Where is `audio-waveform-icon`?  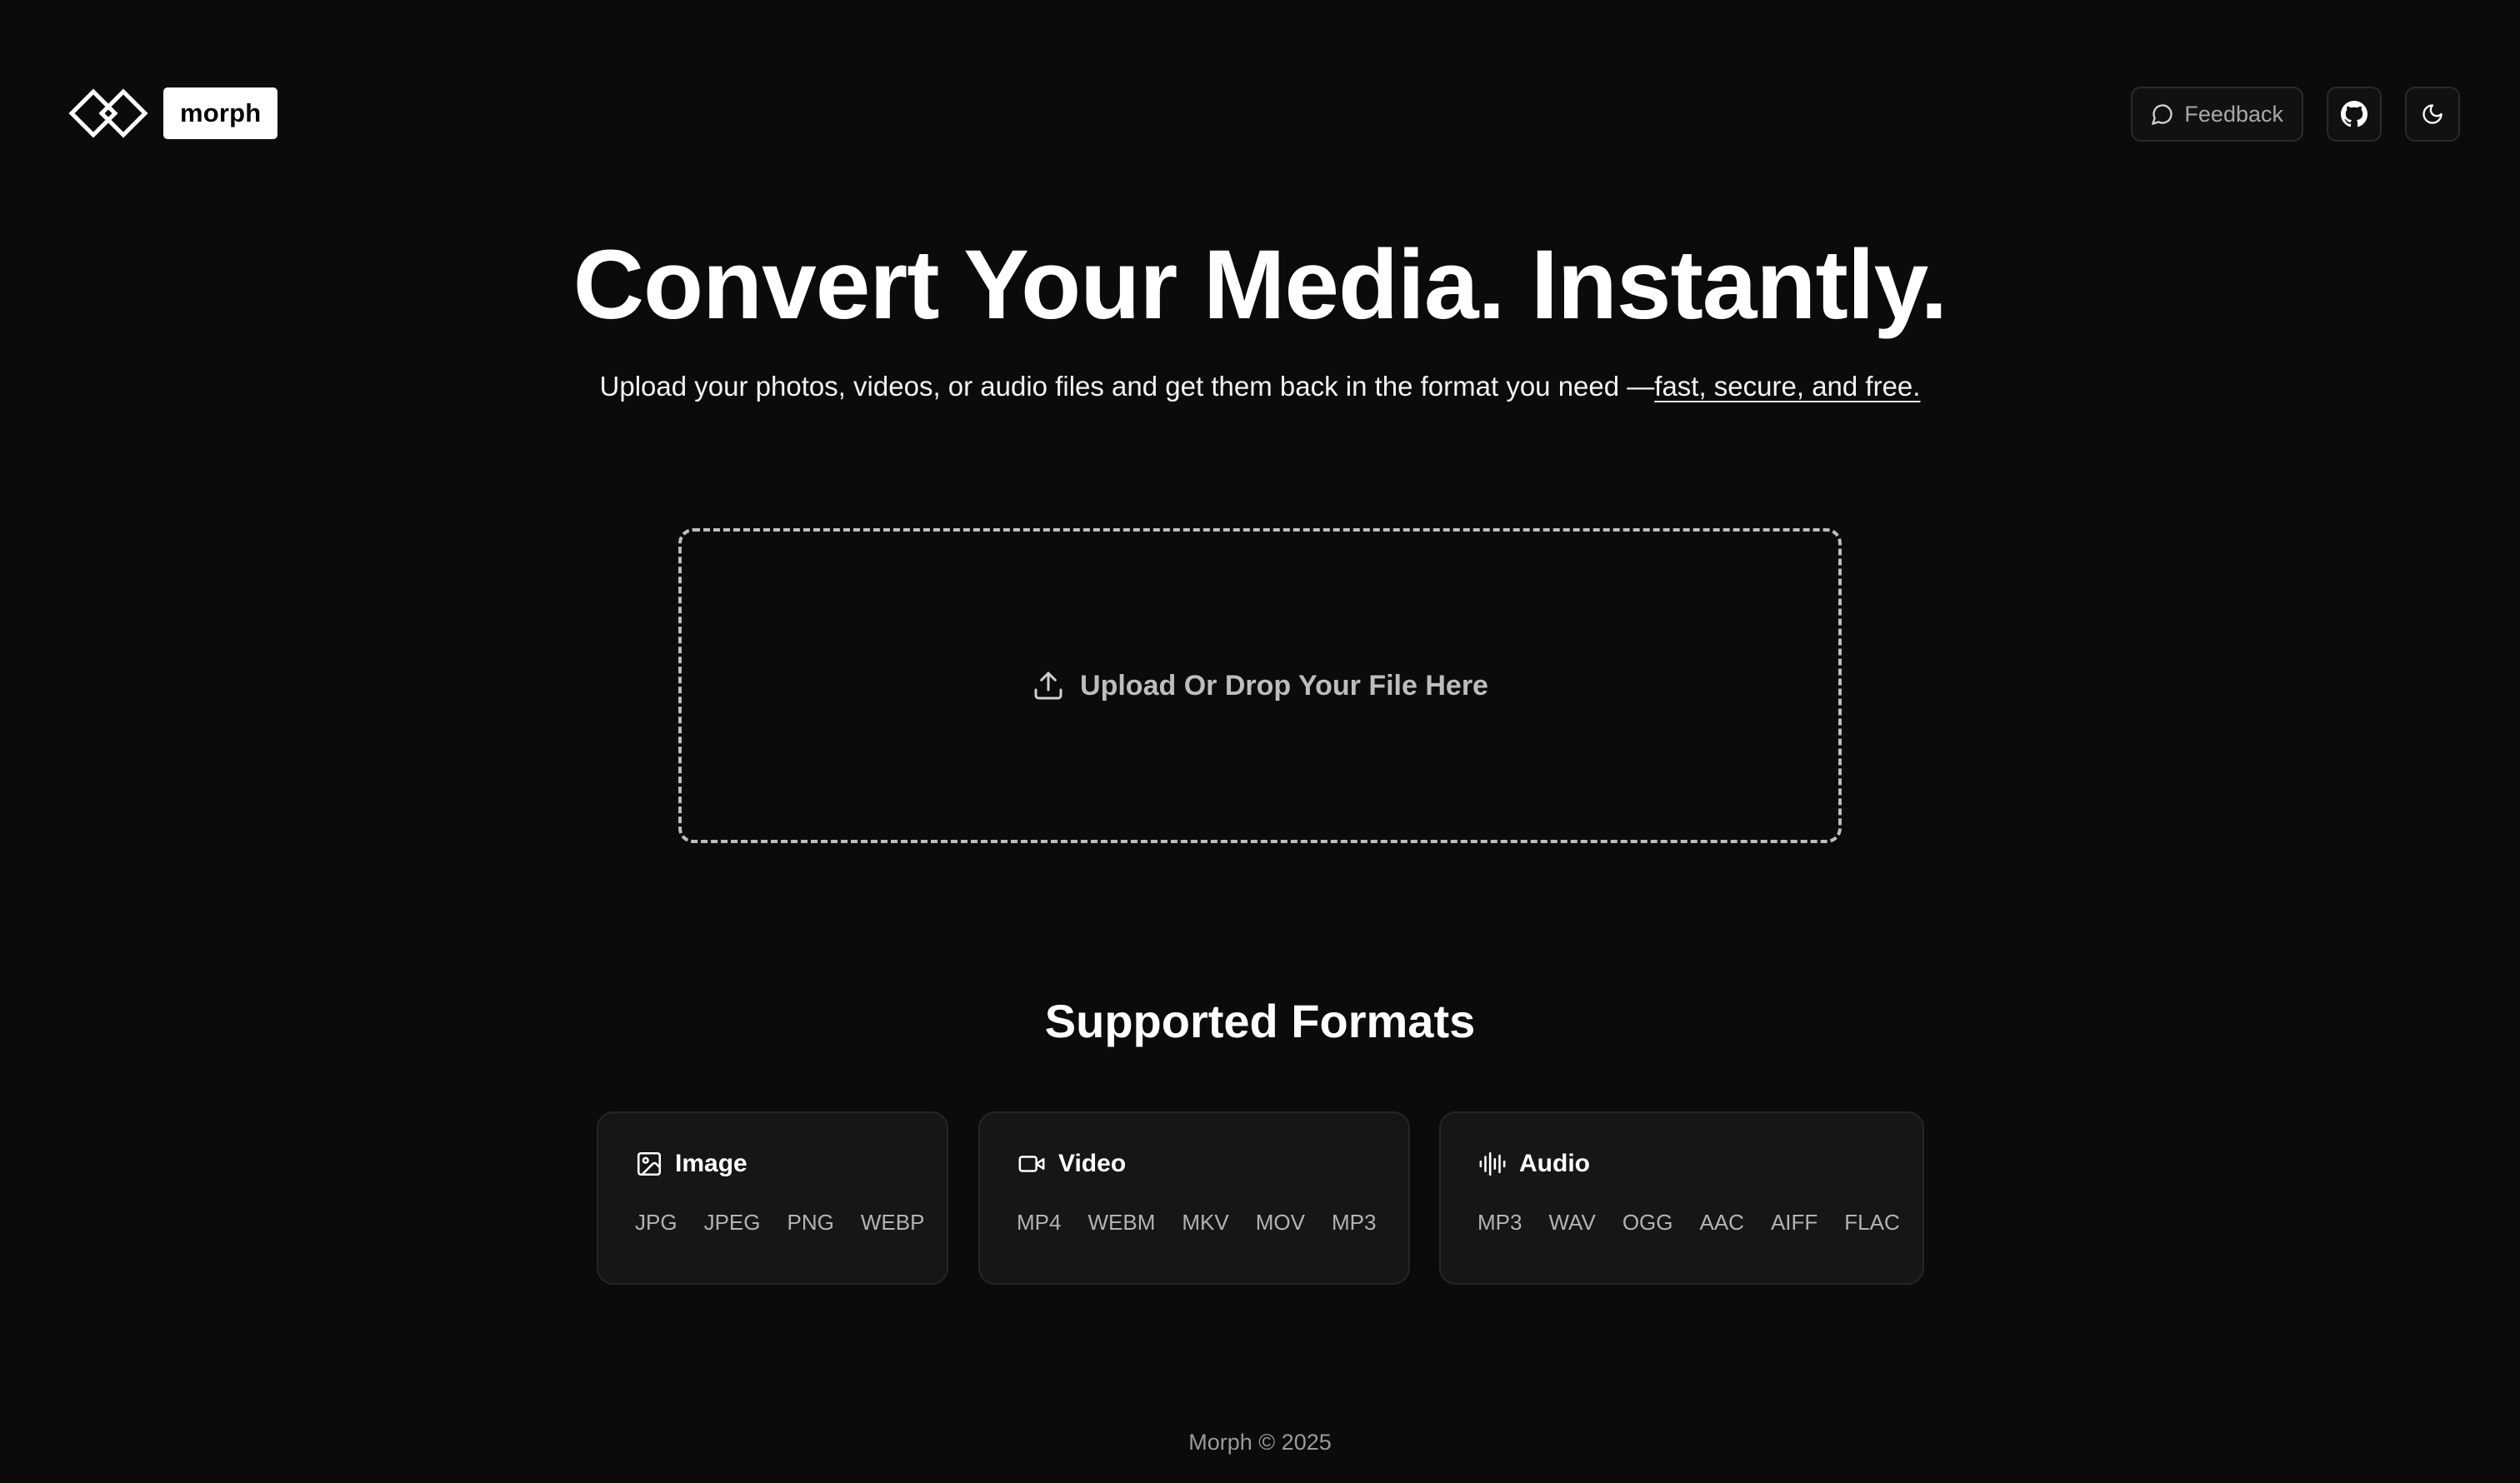 audio-waveform-icon is located at coordinates (1492, 1163).